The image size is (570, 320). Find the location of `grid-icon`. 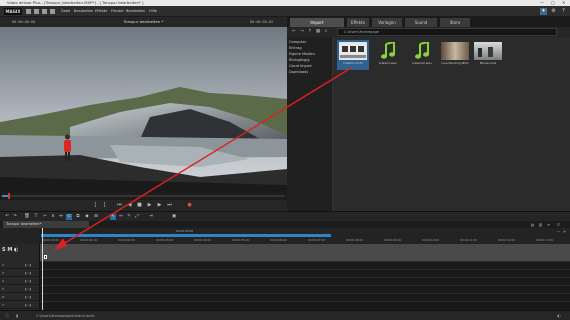

grid-icon is located at coordinates (44, 11).